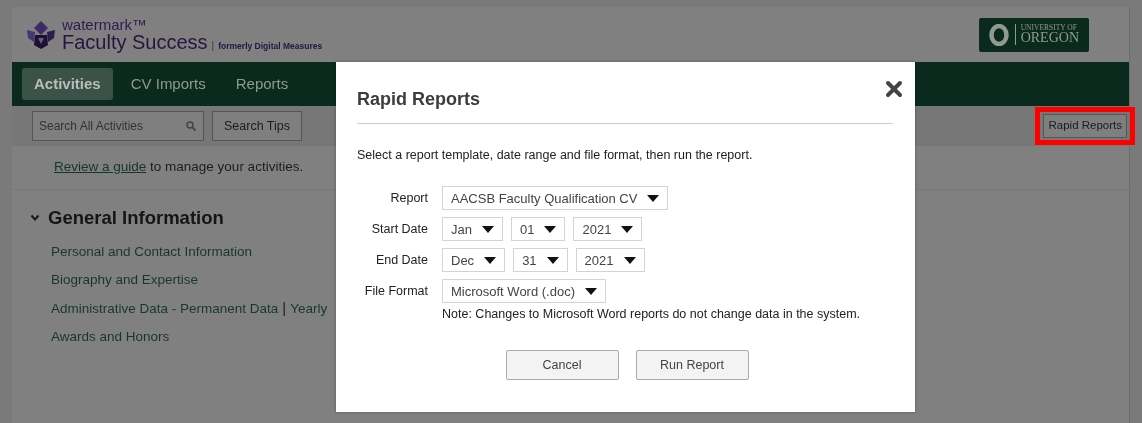  I want to click on guide-link: Review a guide, so click(100, 166).